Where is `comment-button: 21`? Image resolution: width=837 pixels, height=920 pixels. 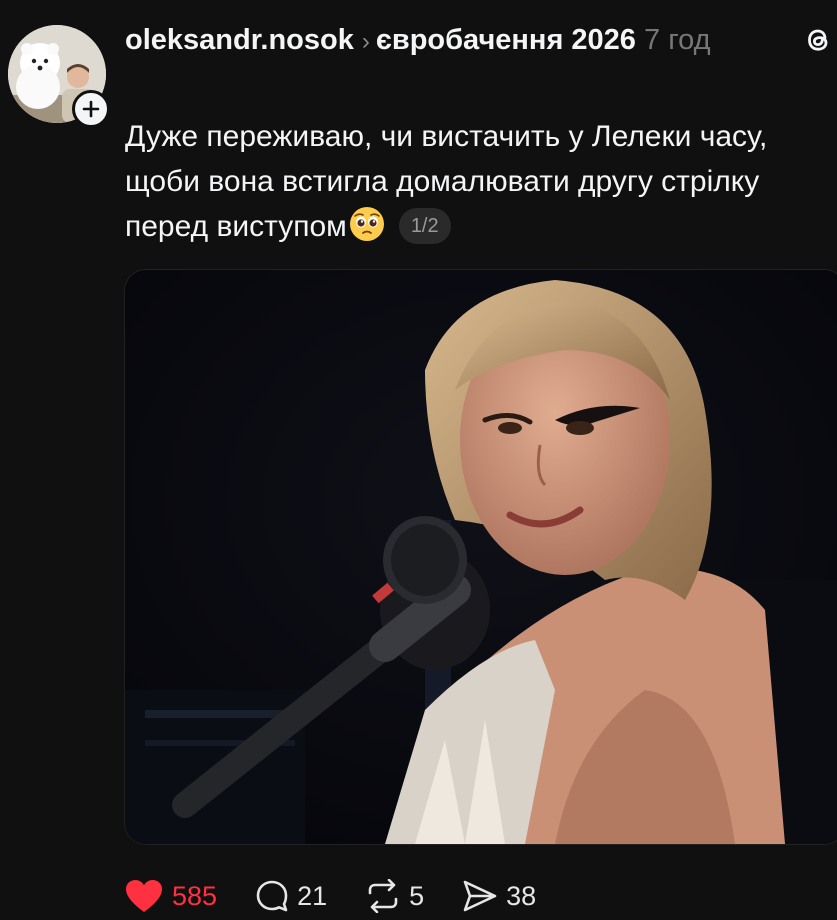 comment-button: 21 is located at coordinates (291, 896).